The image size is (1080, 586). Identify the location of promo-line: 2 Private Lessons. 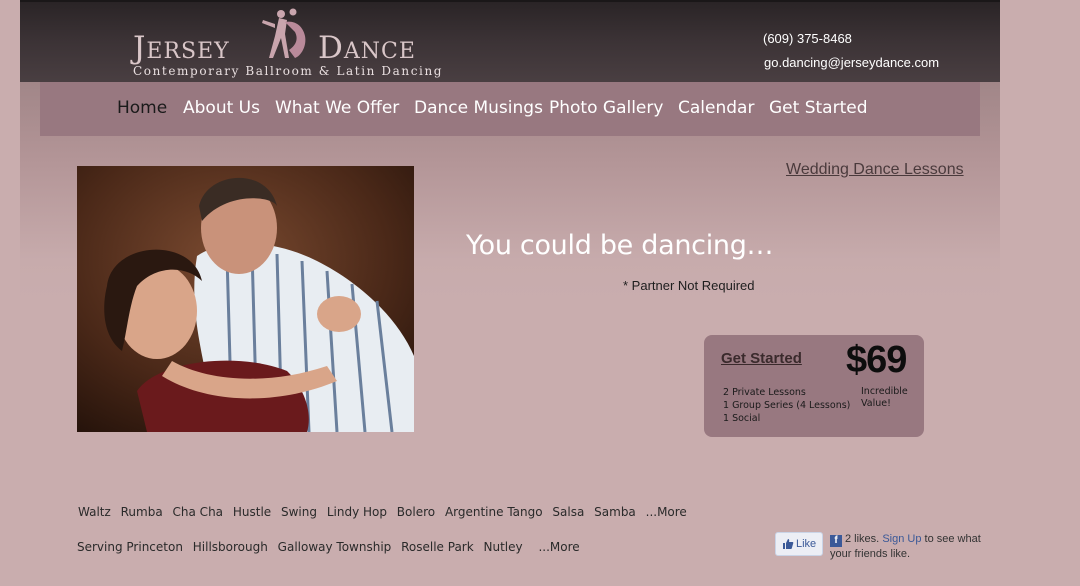
(764, 392).